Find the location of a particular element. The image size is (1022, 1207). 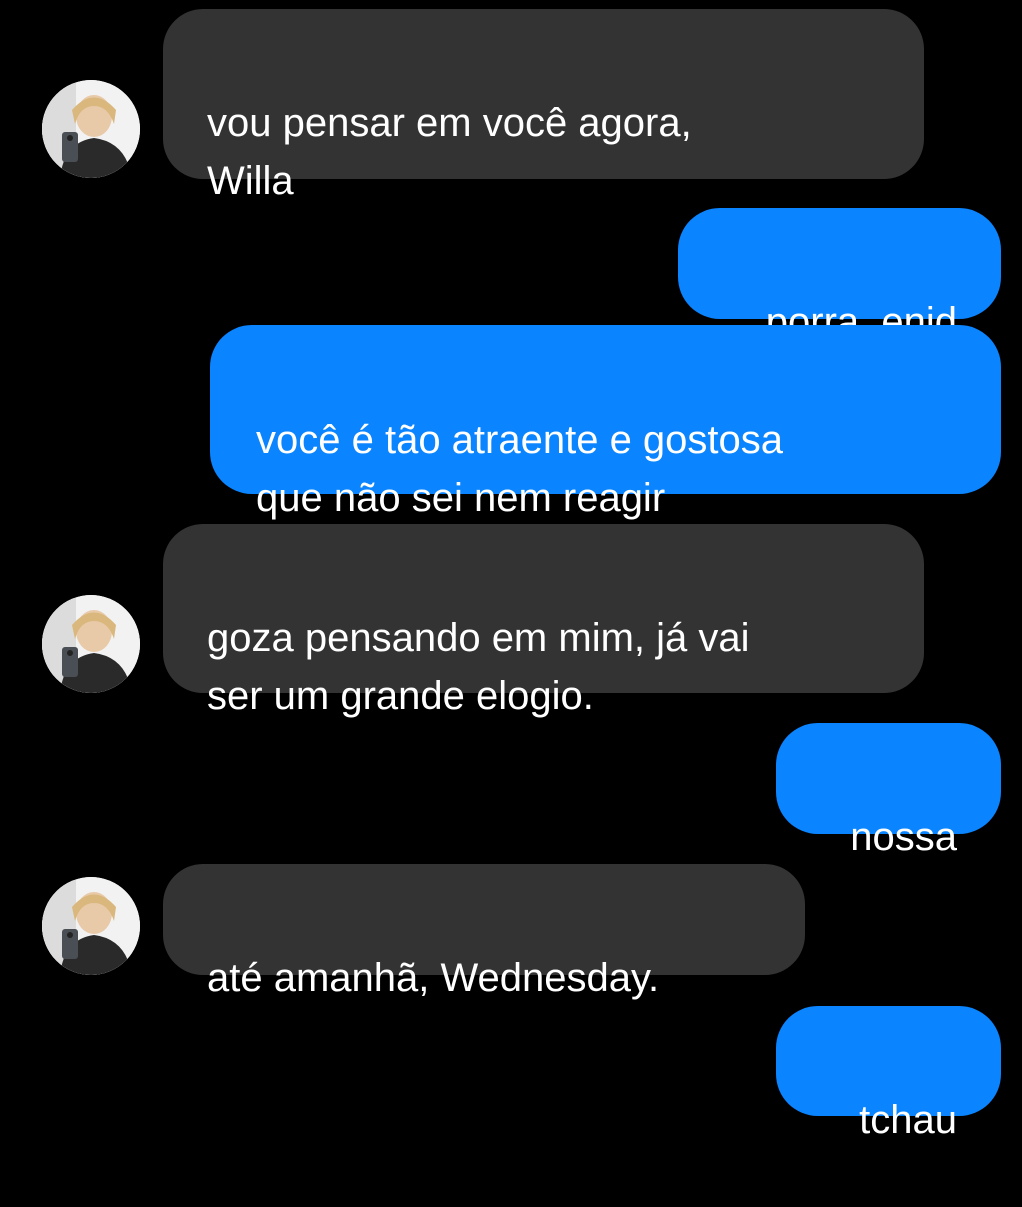

message-bubble-incoming: vou pensar em você agora, Willa is located at coordinates (543, 106).